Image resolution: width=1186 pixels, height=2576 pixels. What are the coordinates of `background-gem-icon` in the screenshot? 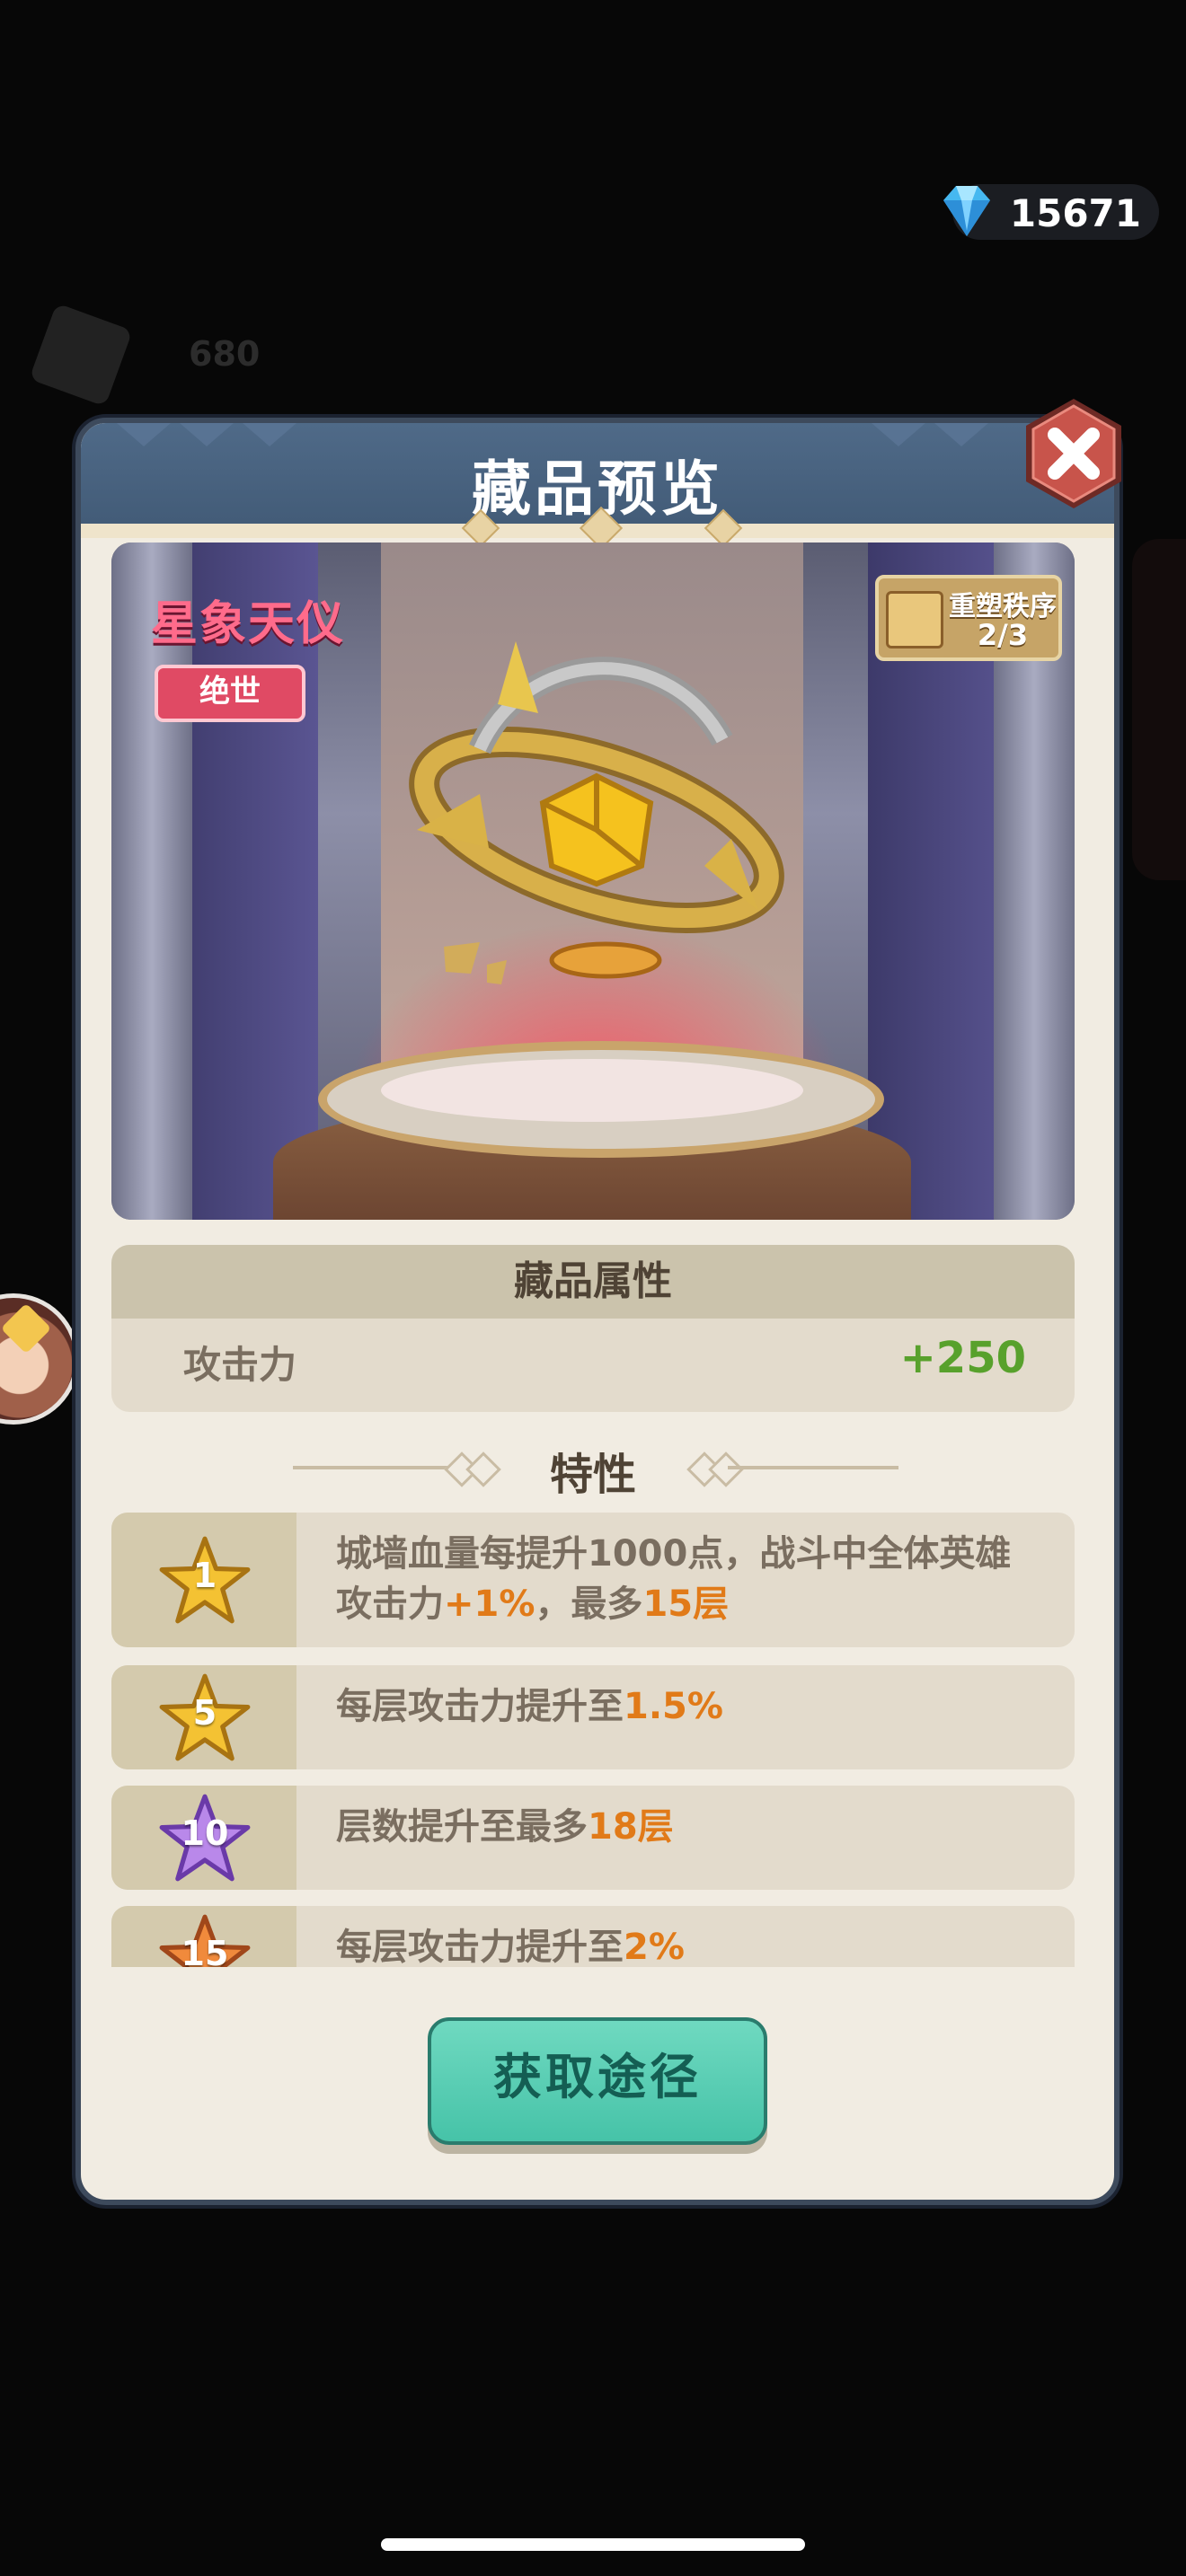 It's located at (81, 355).